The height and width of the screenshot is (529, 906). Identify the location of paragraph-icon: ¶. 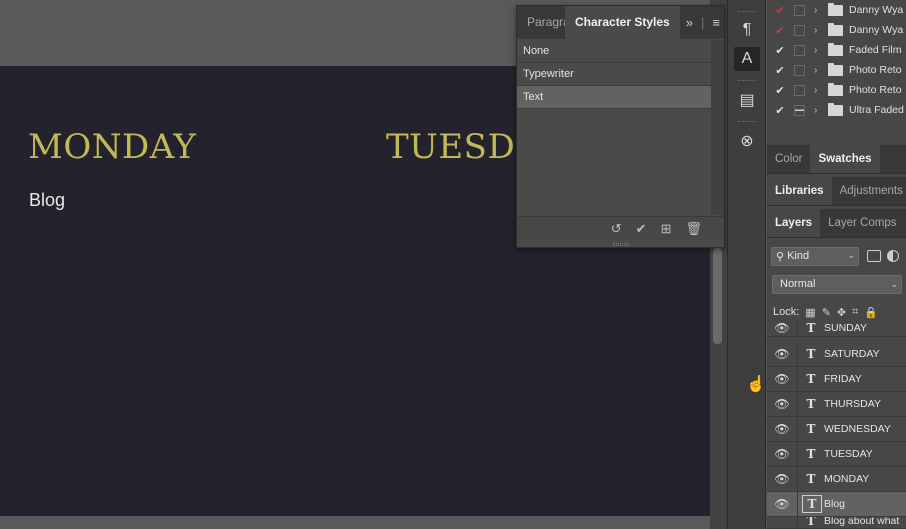
(747, 30).